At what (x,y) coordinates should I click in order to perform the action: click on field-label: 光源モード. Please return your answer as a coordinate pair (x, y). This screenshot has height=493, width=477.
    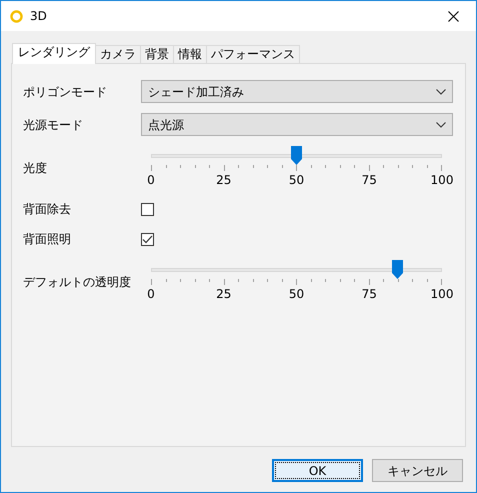
    Looking at the image, I should click on (53, 125).